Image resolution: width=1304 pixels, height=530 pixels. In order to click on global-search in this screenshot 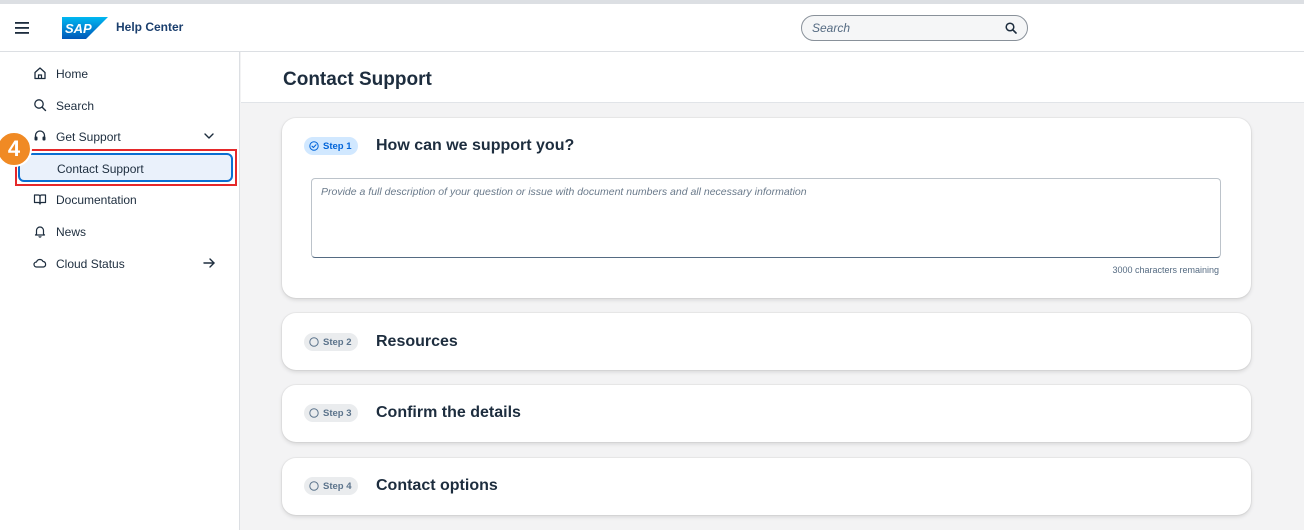, I will do `click(914, 28)`.